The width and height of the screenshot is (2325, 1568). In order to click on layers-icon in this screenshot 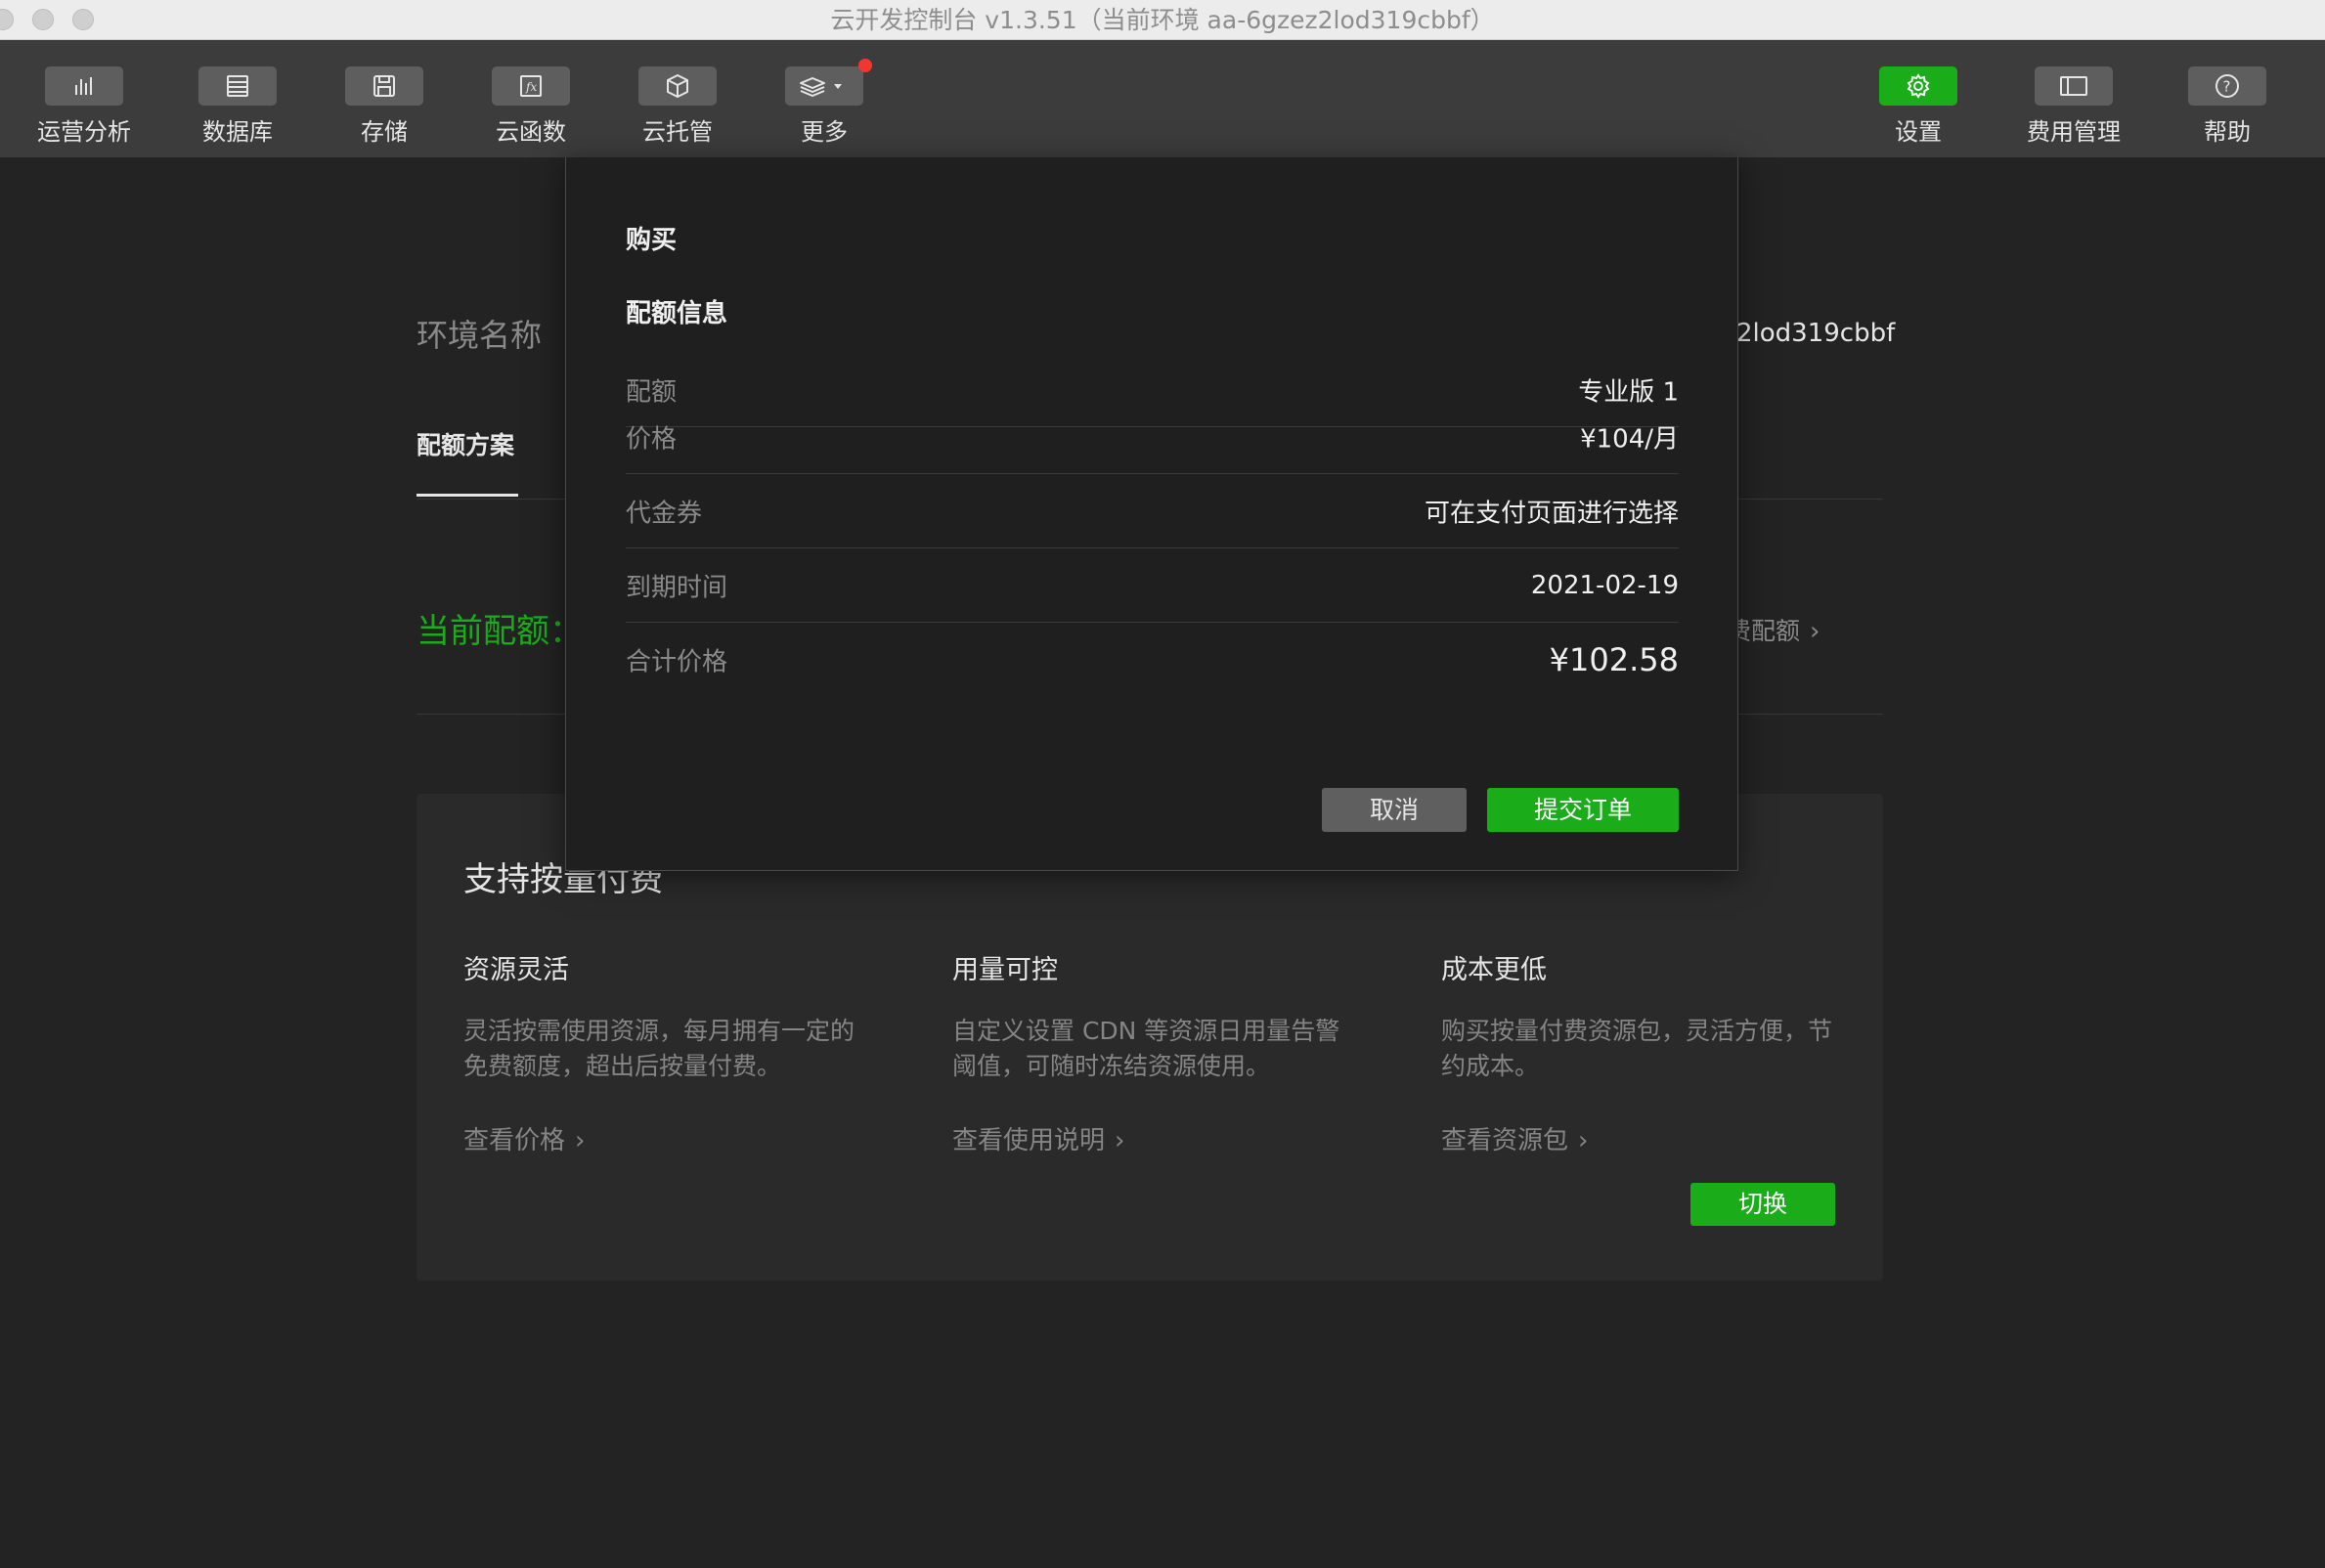, I will do `click(824, 86)`.